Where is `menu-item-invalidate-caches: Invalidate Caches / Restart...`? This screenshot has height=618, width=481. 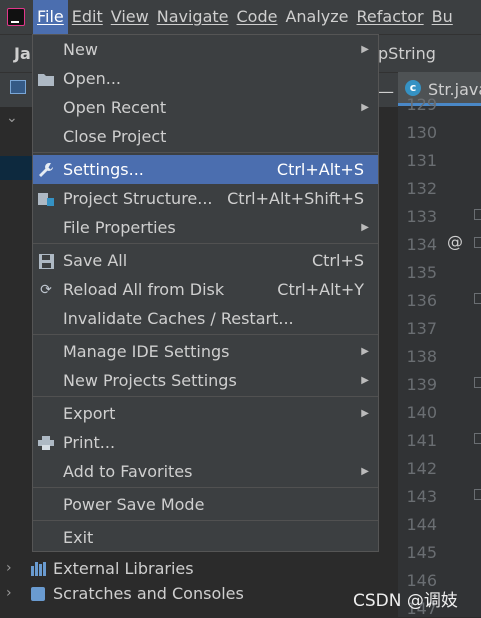 menu-item-invalidate-caches: Invalidate Caches / Restart... is located at coordinates (205, 318).